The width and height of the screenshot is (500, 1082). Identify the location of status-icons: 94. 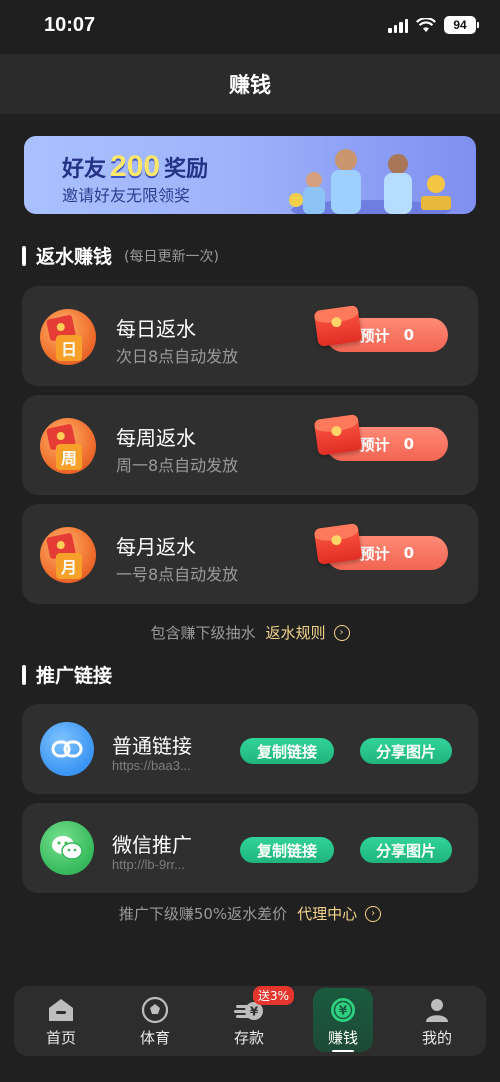
(433, 25).